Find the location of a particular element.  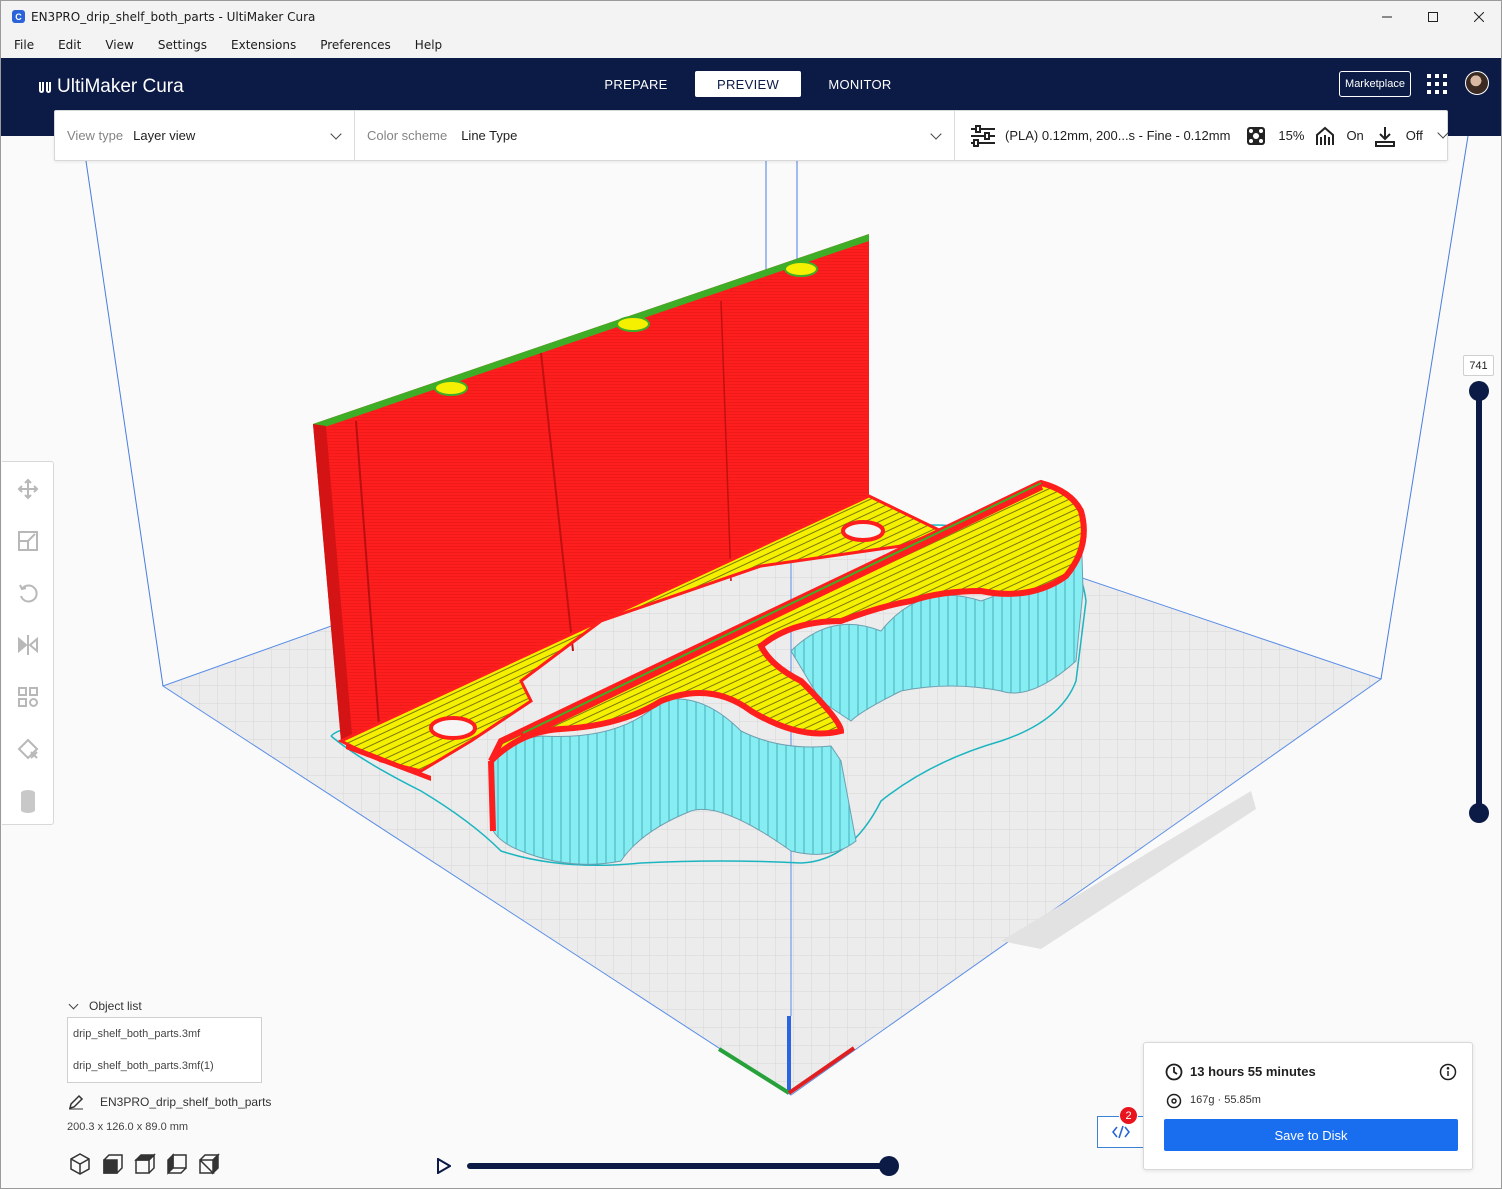

save-to-disk-button: Save to Disk is located at coordinates (1311, 1135).